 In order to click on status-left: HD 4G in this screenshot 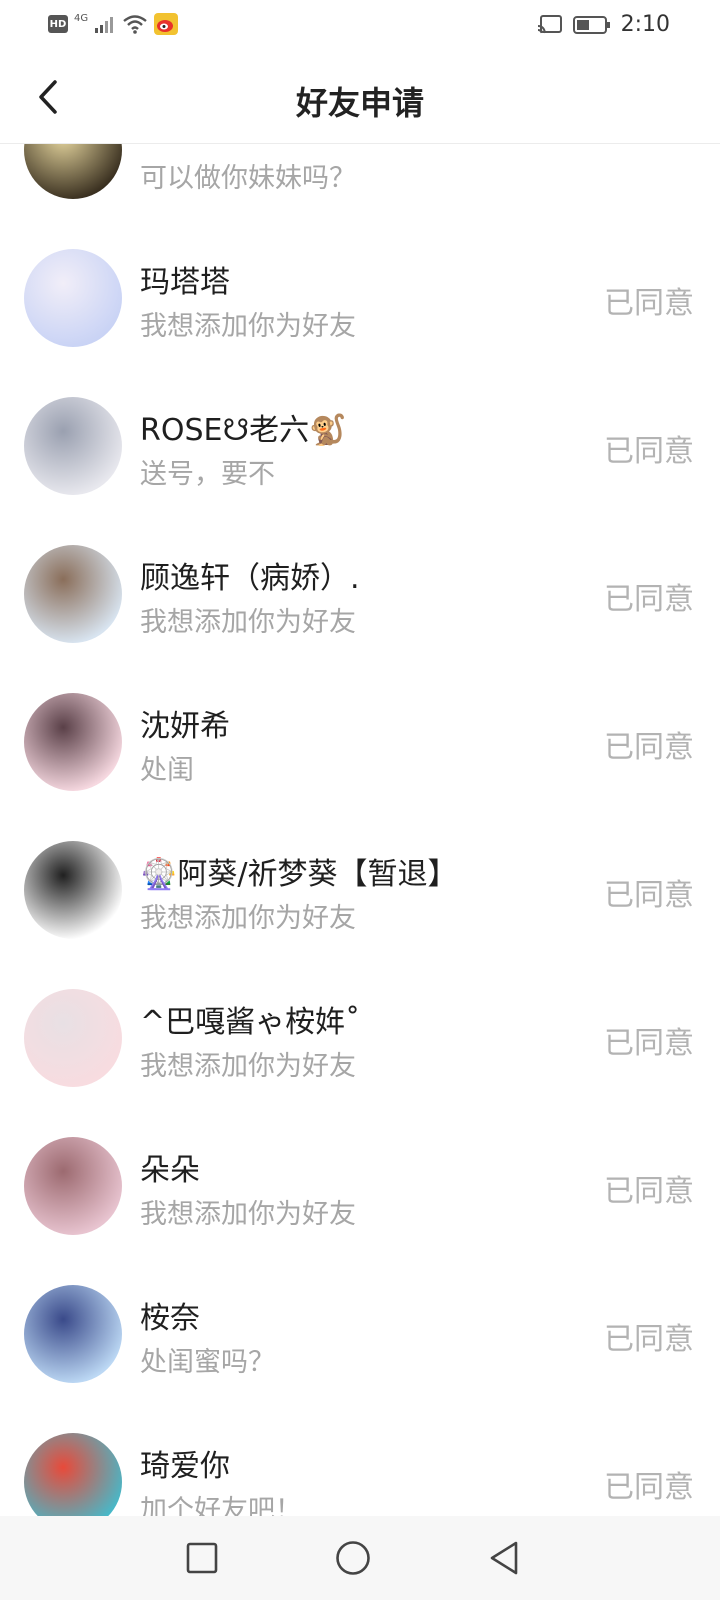, I will do `click(113, 23)`.